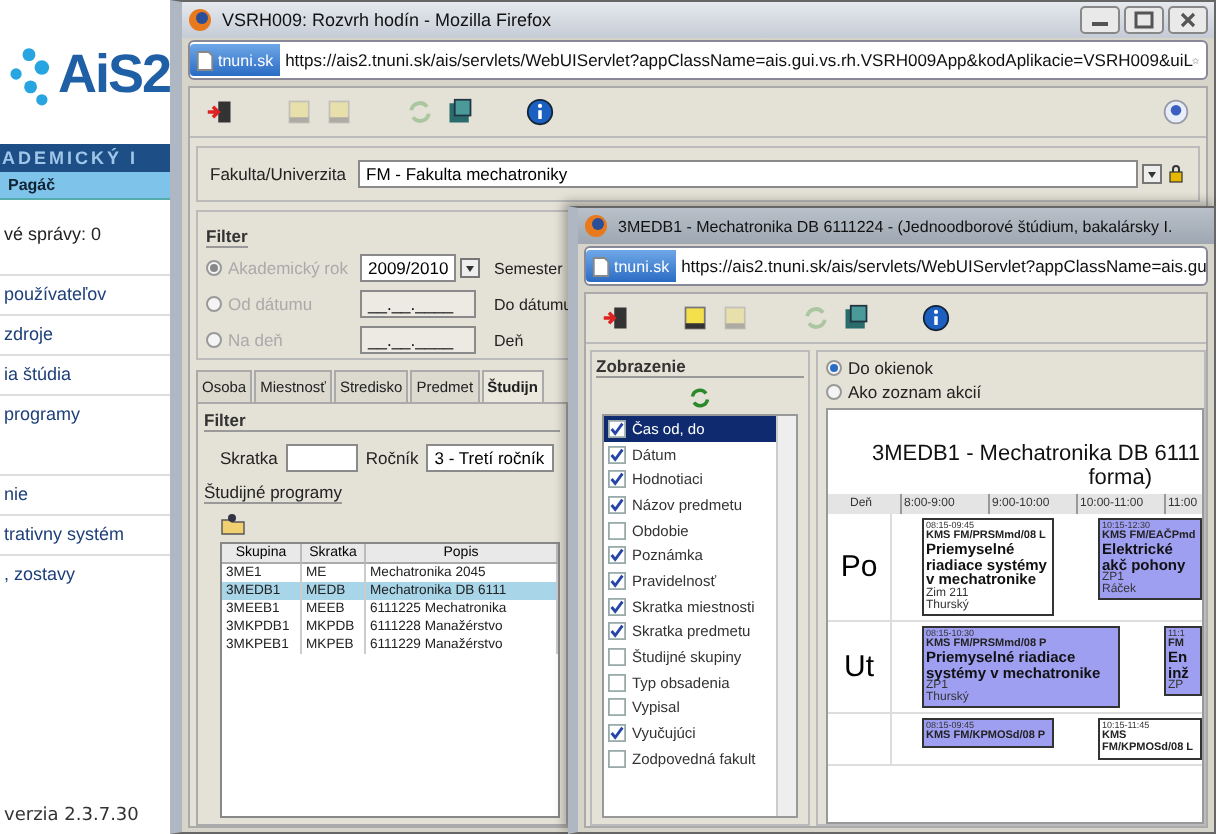 The width and height of the screenshot is (1216, 834). Describe the element at coordinates (71, 818) in the screenshot. I see `version-text: verzia 2.3.7.30` at that location.